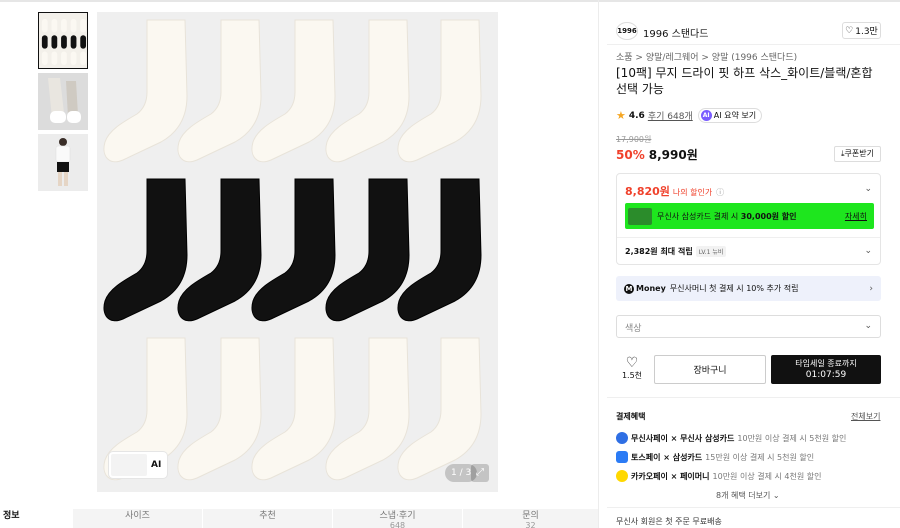 The width and height of the screenshot is (900, 528). I want to click on coupon-button: ⤓쿠폰받기, so click(857, 154).